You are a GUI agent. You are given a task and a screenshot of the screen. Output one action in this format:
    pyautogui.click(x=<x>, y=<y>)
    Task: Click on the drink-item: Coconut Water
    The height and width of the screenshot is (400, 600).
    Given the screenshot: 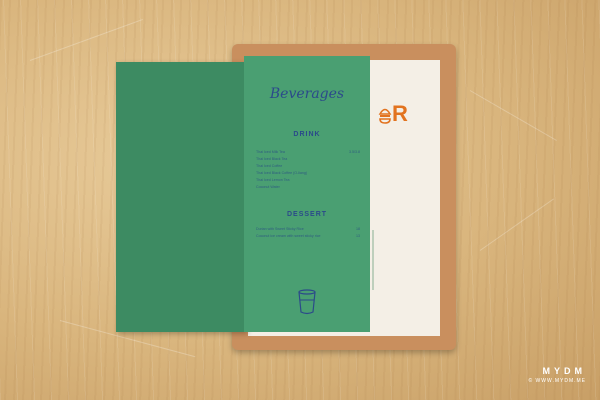 What is the action you would take?
    pyautogui.click(x=268, y=187)
    